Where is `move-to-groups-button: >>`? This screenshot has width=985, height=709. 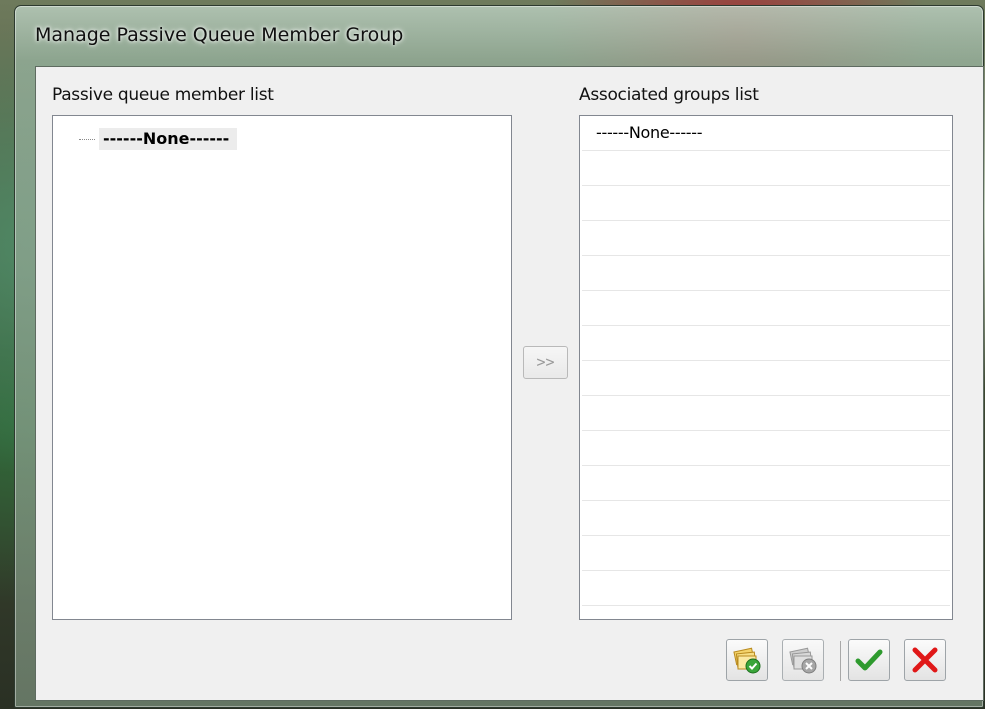 move-to-groups-button: >> is located at coordinates (545, 362).